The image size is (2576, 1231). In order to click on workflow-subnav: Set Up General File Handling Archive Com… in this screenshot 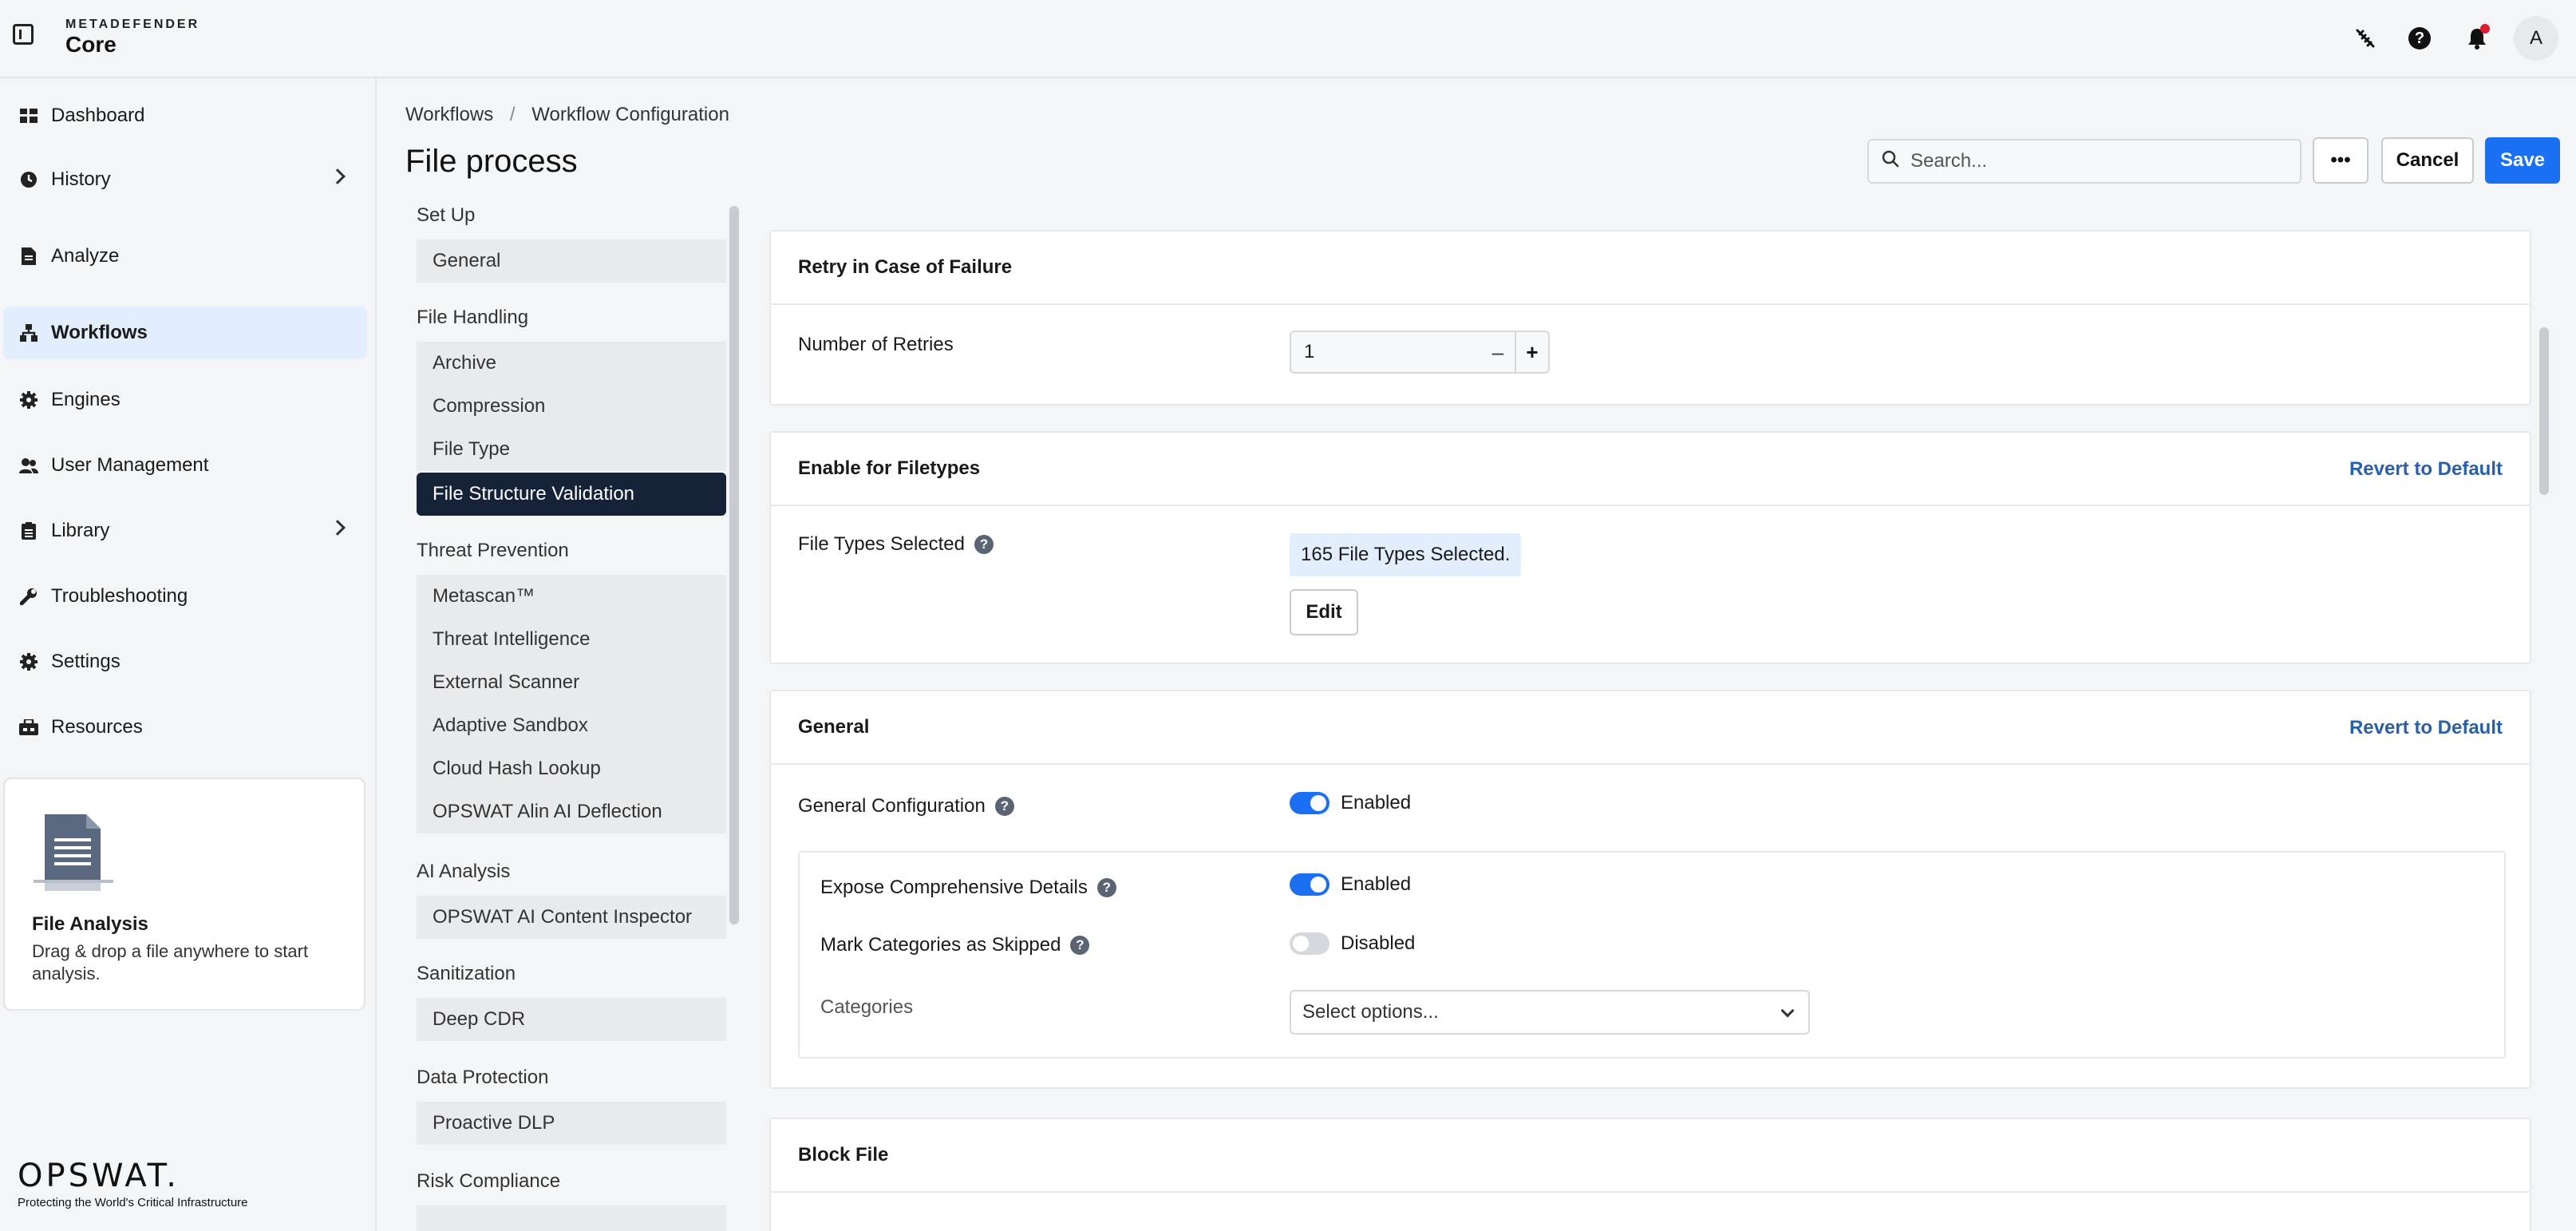, I will do `click(573, 714)`.